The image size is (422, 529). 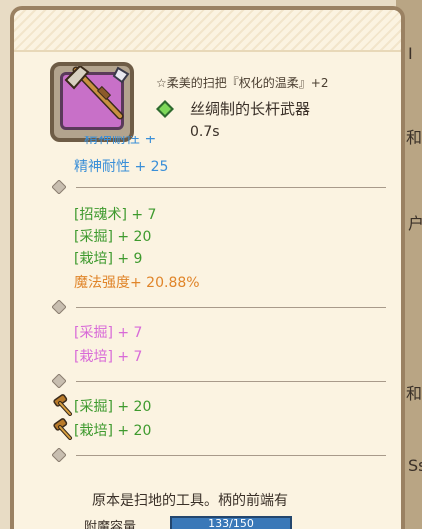 What do you see at coordinates (110, 524) in the screenshot?
I see `enchant-capacity-label: 附魔容量` at bounding box center [110, 524].